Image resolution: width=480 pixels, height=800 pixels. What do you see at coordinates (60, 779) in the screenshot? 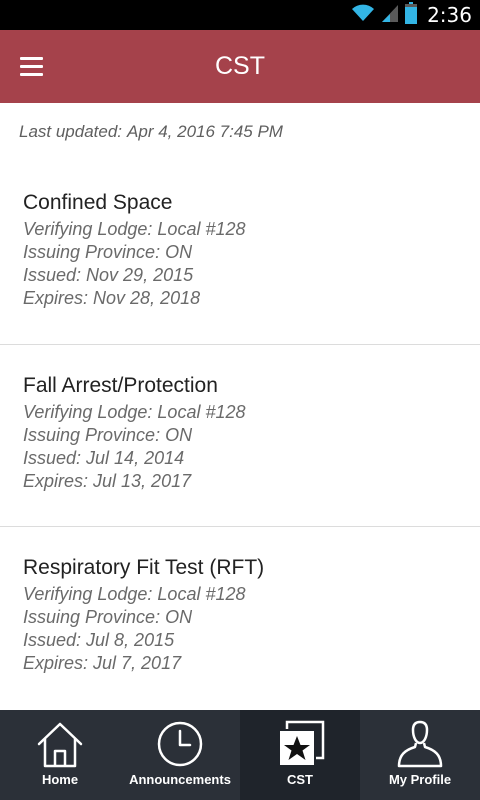
I see `nav-label-home: Home` at bounding box center [60, 779].